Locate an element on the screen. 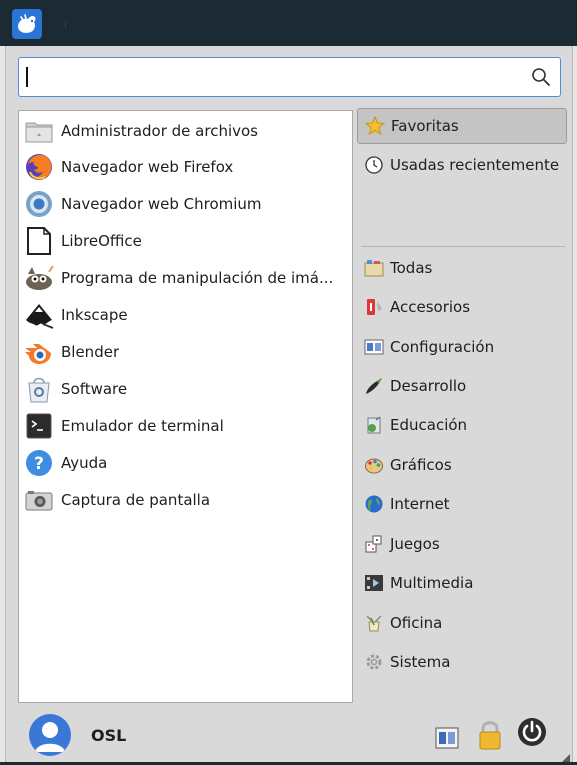  accessories-icon is located at coordinates (374, 307).